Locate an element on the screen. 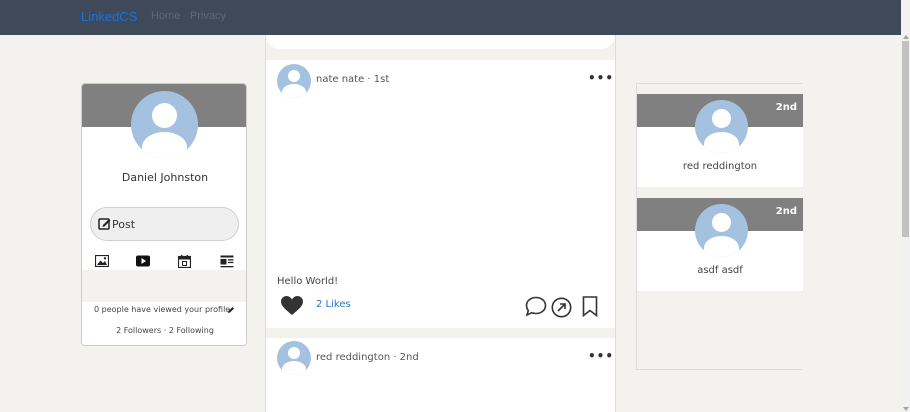  create-post-button: Post is located at coordinates (164, 224).